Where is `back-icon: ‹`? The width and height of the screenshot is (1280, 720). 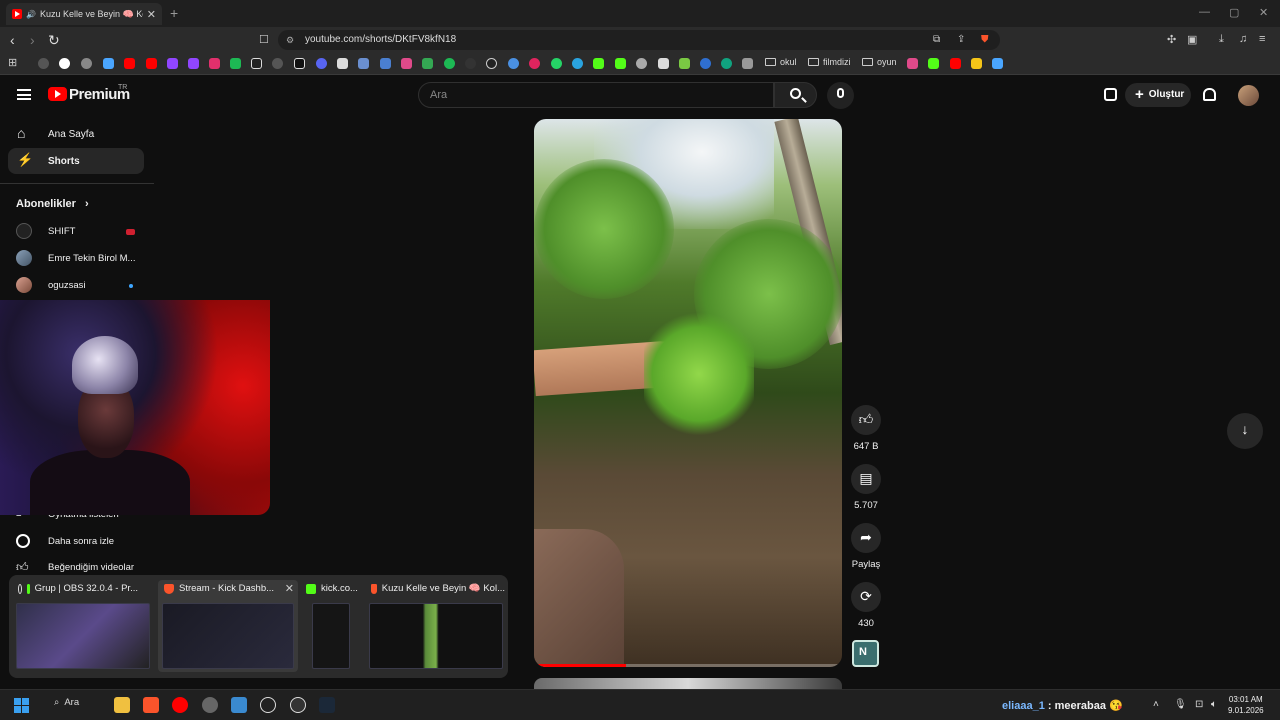 back-icon: ‹ is located at coordinates (12, 40).